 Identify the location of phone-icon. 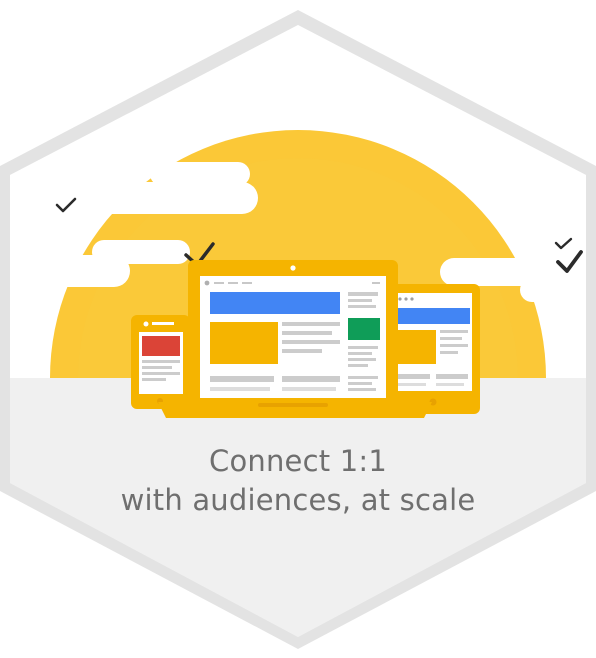
(160, 362).